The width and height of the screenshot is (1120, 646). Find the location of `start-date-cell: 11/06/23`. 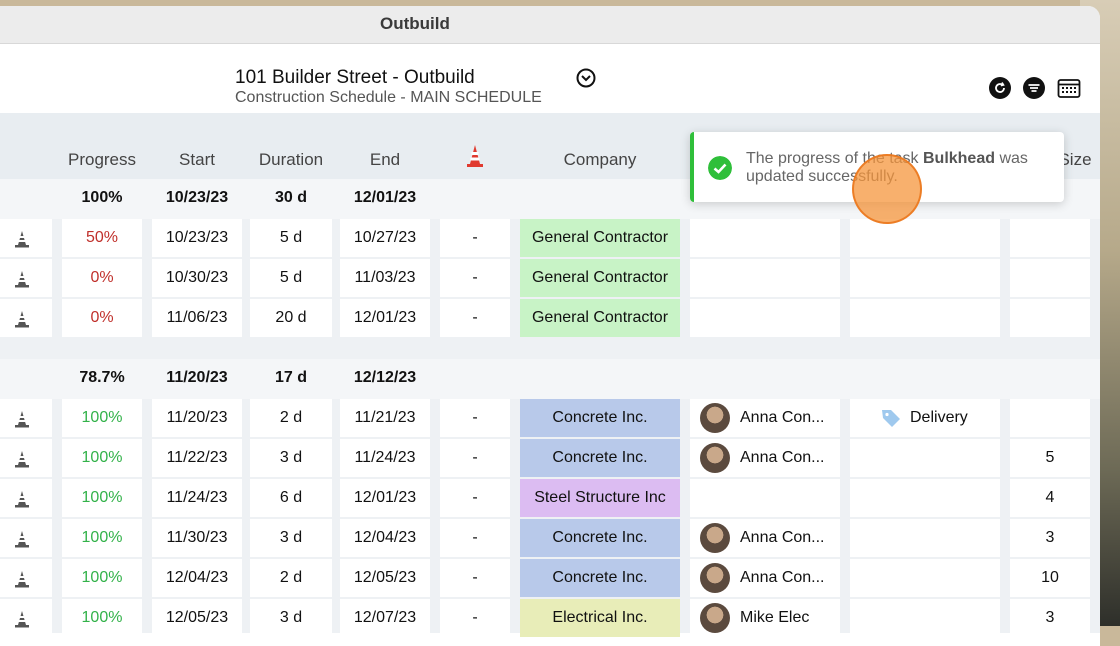

start-date-cell: 11/06/23 is located at coordinates (197, 318).